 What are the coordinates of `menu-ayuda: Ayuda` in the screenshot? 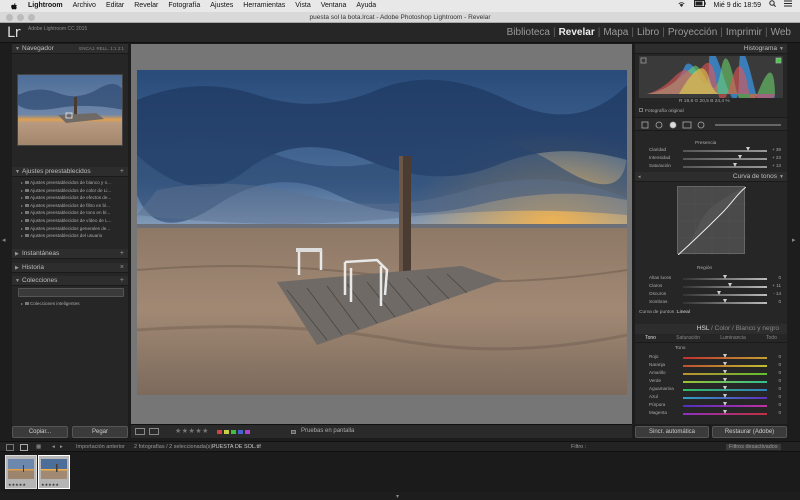 It's located at (366, 6).